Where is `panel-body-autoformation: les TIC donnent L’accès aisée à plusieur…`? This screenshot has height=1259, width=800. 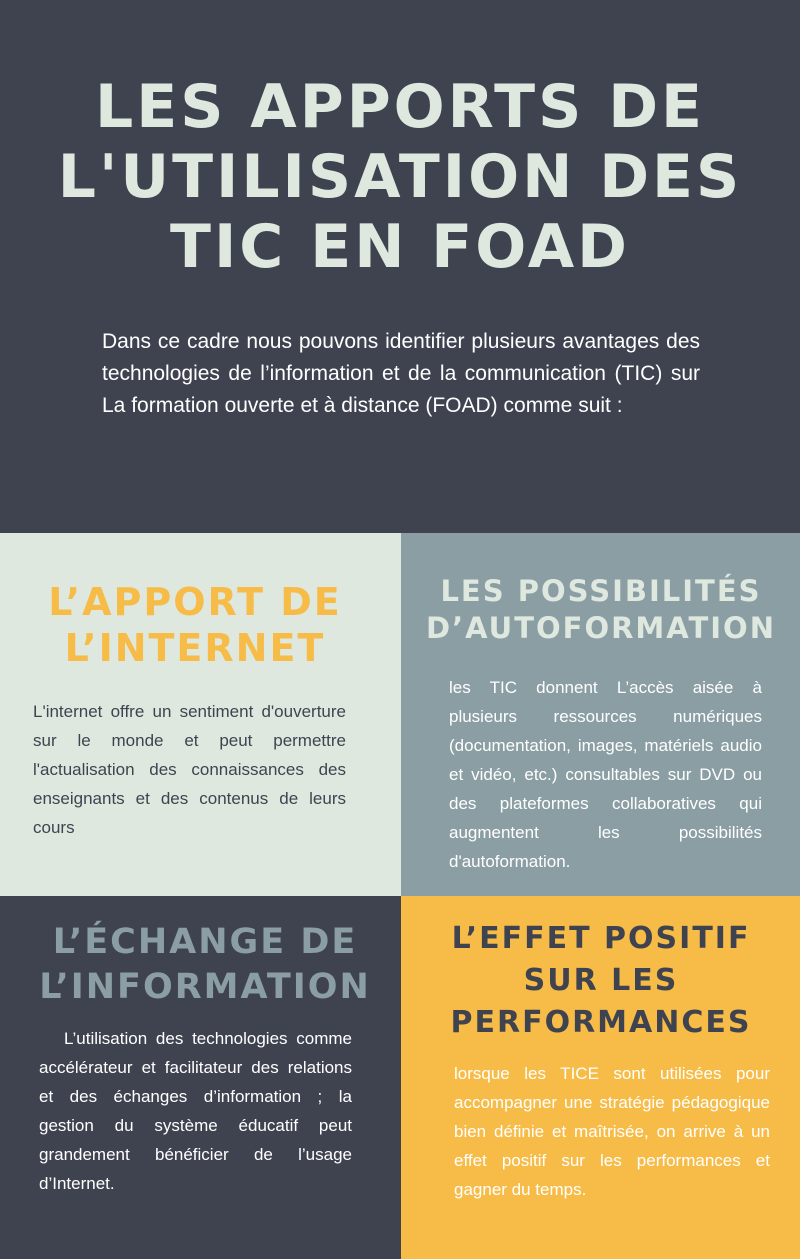 panel-body-autoformation: les TIC donnent L’accès aisée à plusieur… is located at coordinates (605, 774).